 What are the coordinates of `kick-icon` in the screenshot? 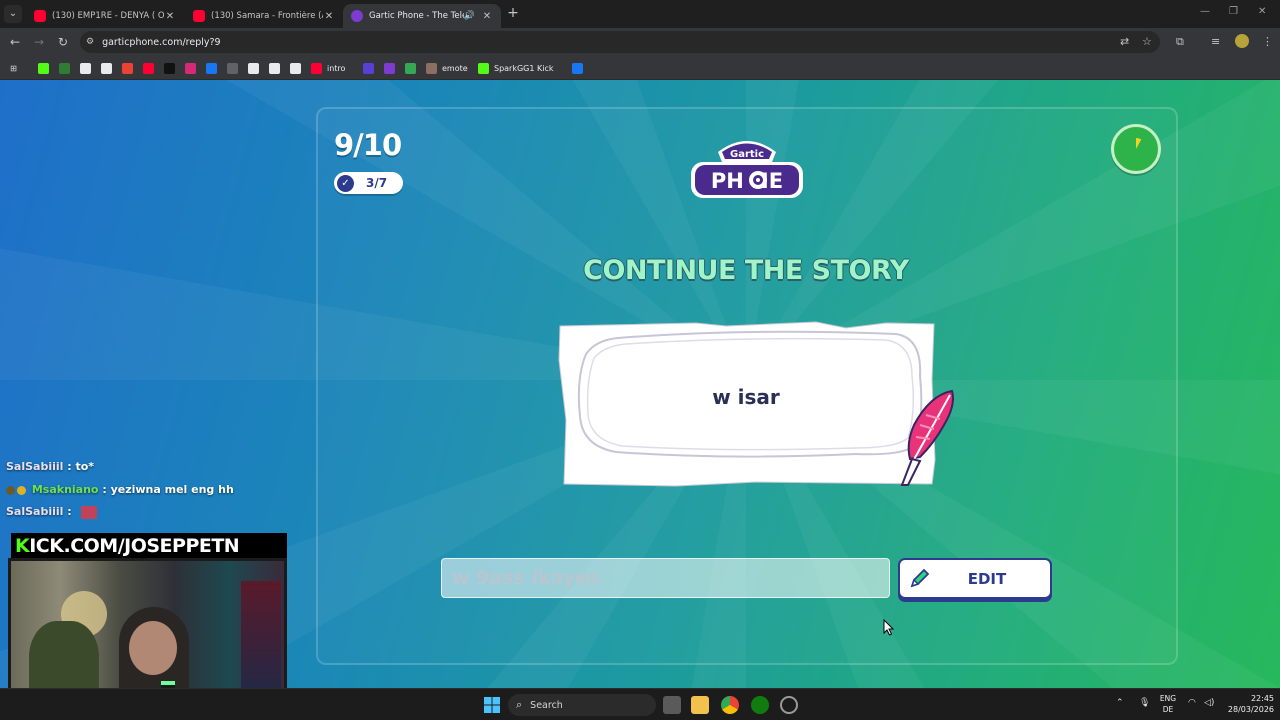 It's located at (43, 68).